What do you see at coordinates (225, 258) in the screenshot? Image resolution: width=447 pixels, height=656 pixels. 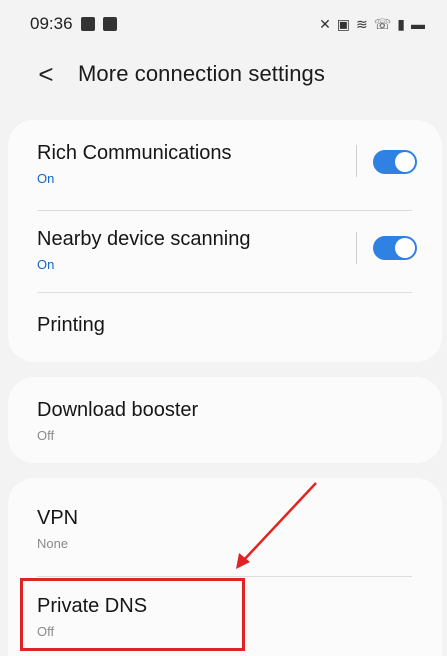 I see `nearby-device-scanning-row: Nearby device scanning On` at bounding box center [225, 258].